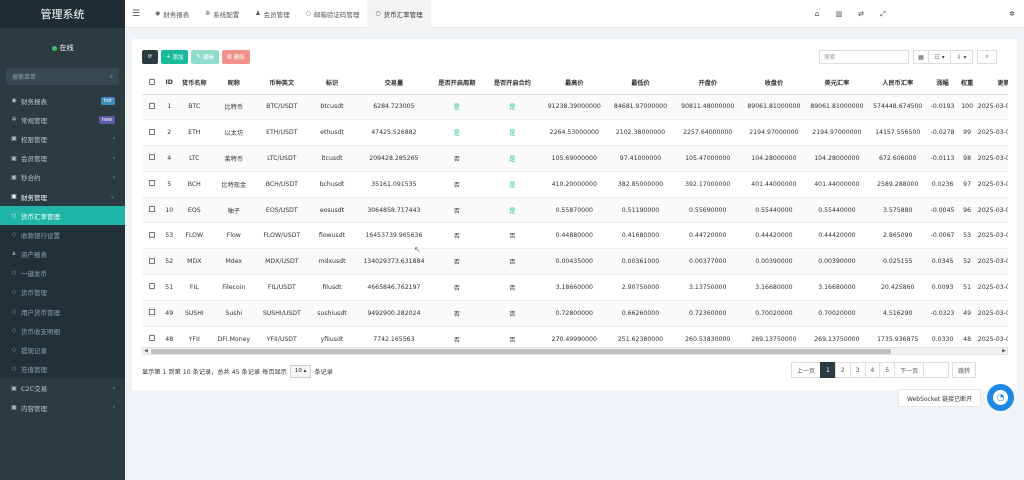 The width and height of the screenshot is (1024, 480). Describe the element at coordinates (332, 83) in the screenshot. I see `column-header: 标识` at that location.